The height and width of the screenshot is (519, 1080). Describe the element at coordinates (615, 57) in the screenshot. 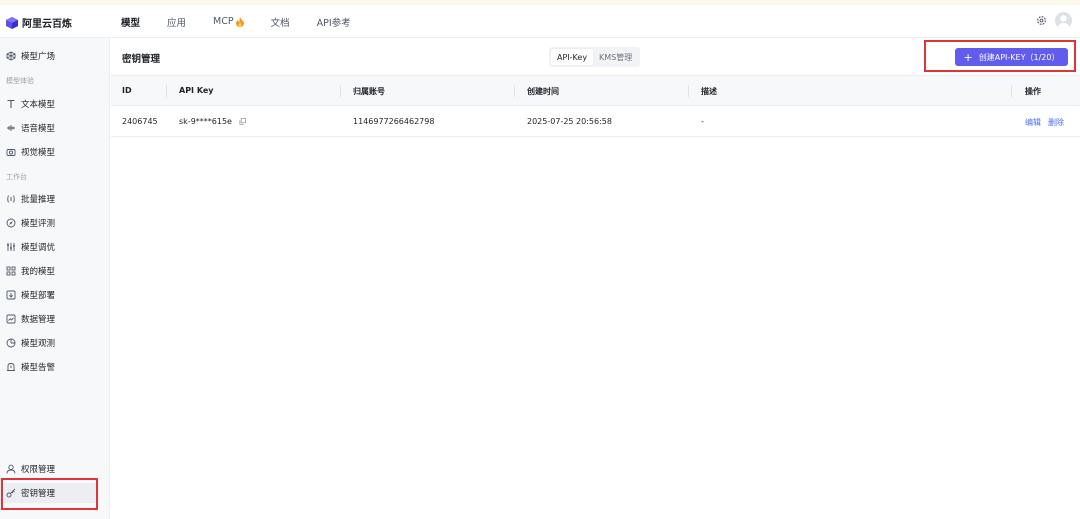

I see `tab-kms: KMS管理` at that location.